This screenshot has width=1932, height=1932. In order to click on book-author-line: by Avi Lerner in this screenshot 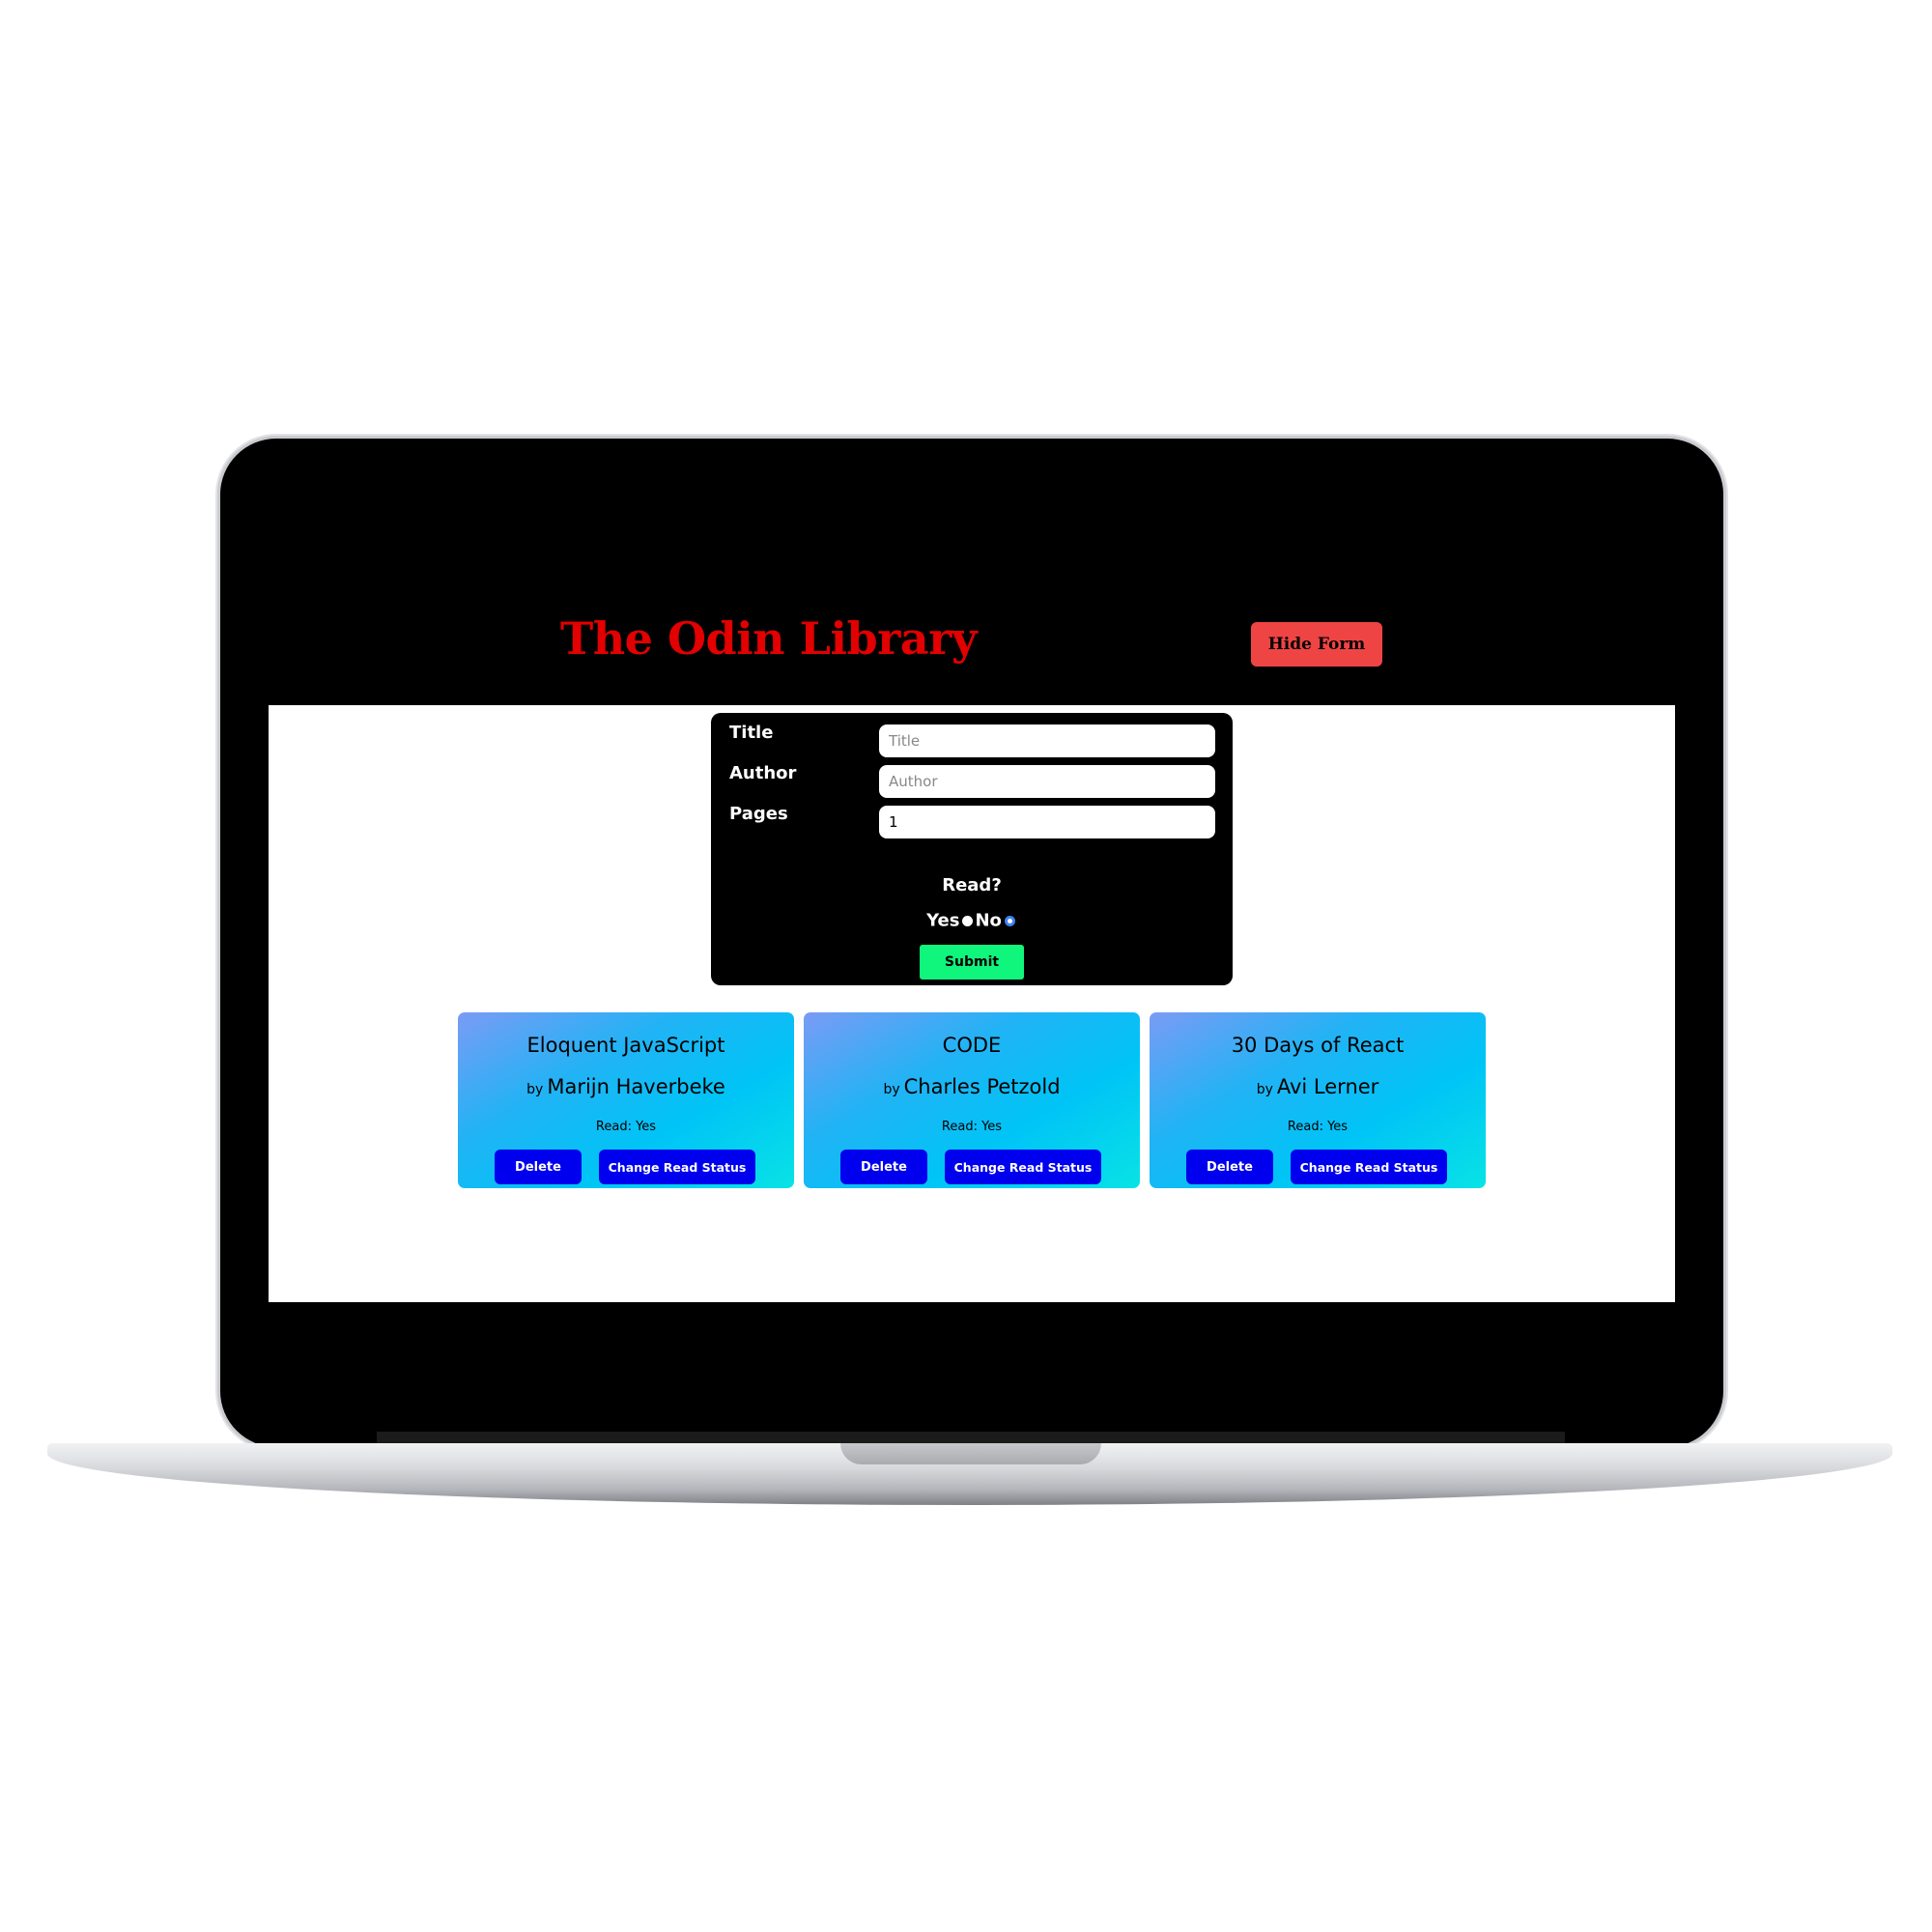, I will do `click(1318, 1086)`.